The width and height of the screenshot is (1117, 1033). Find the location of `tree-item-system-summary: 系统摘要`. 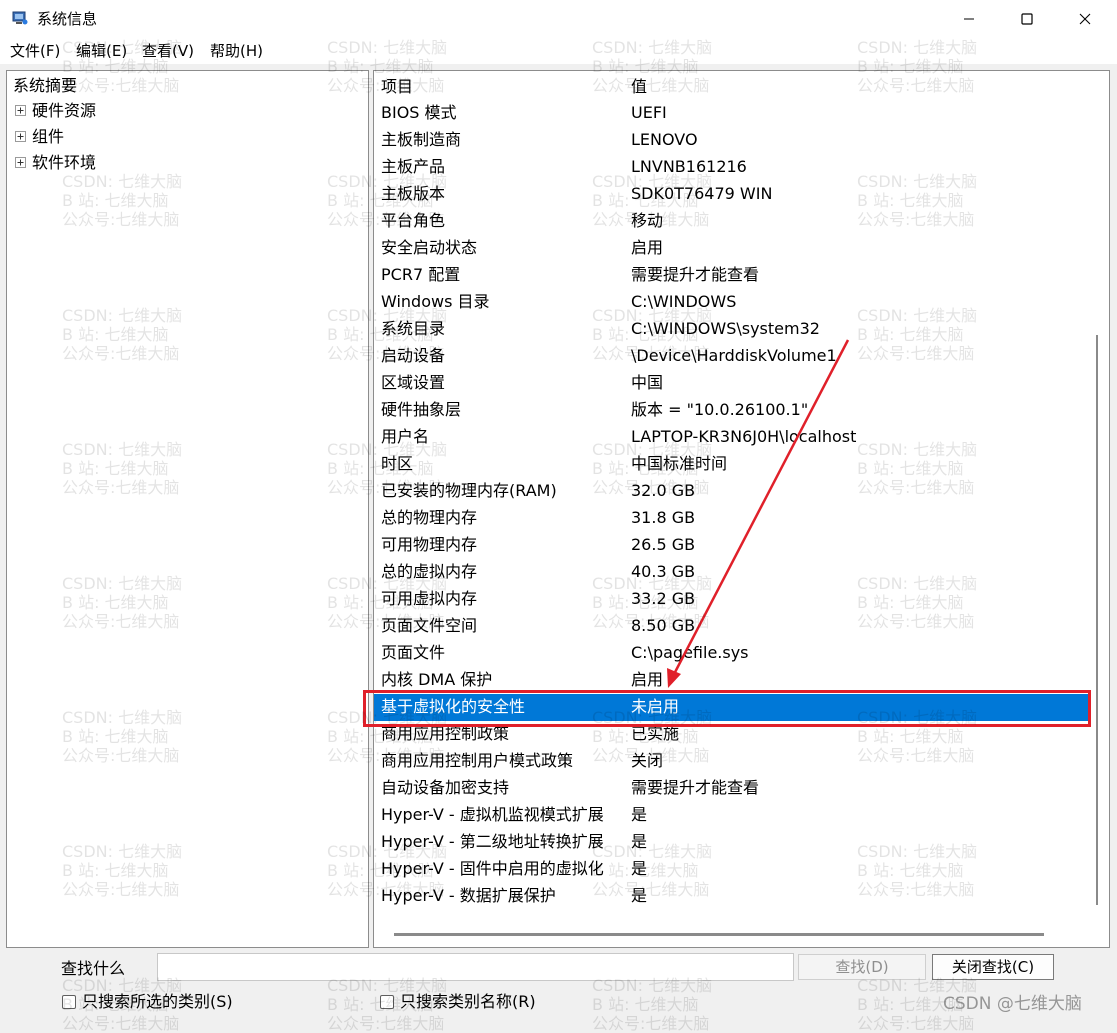

tree-item-system-summary: 系统摘要 is located at coordinates (45, 86).